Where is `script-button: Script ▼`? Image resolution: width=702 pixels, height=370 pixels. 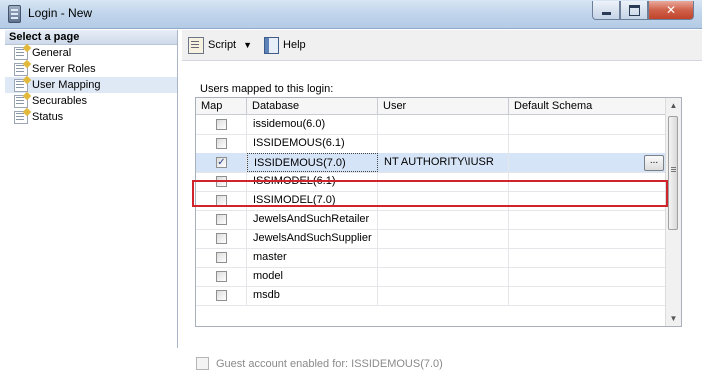
script-button: Script ▼ is located at coordinates (220, 45).